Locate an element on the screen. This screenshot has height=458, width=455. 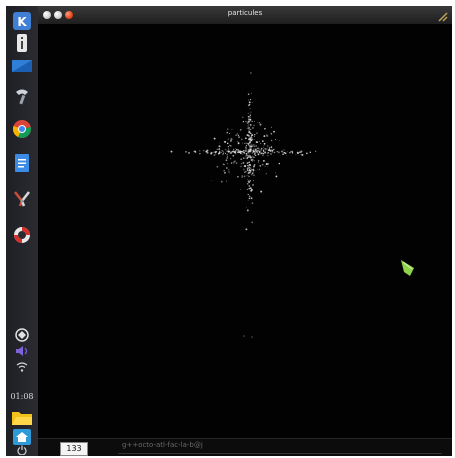
resize-corner-icon is located at coordinates (443, 15).